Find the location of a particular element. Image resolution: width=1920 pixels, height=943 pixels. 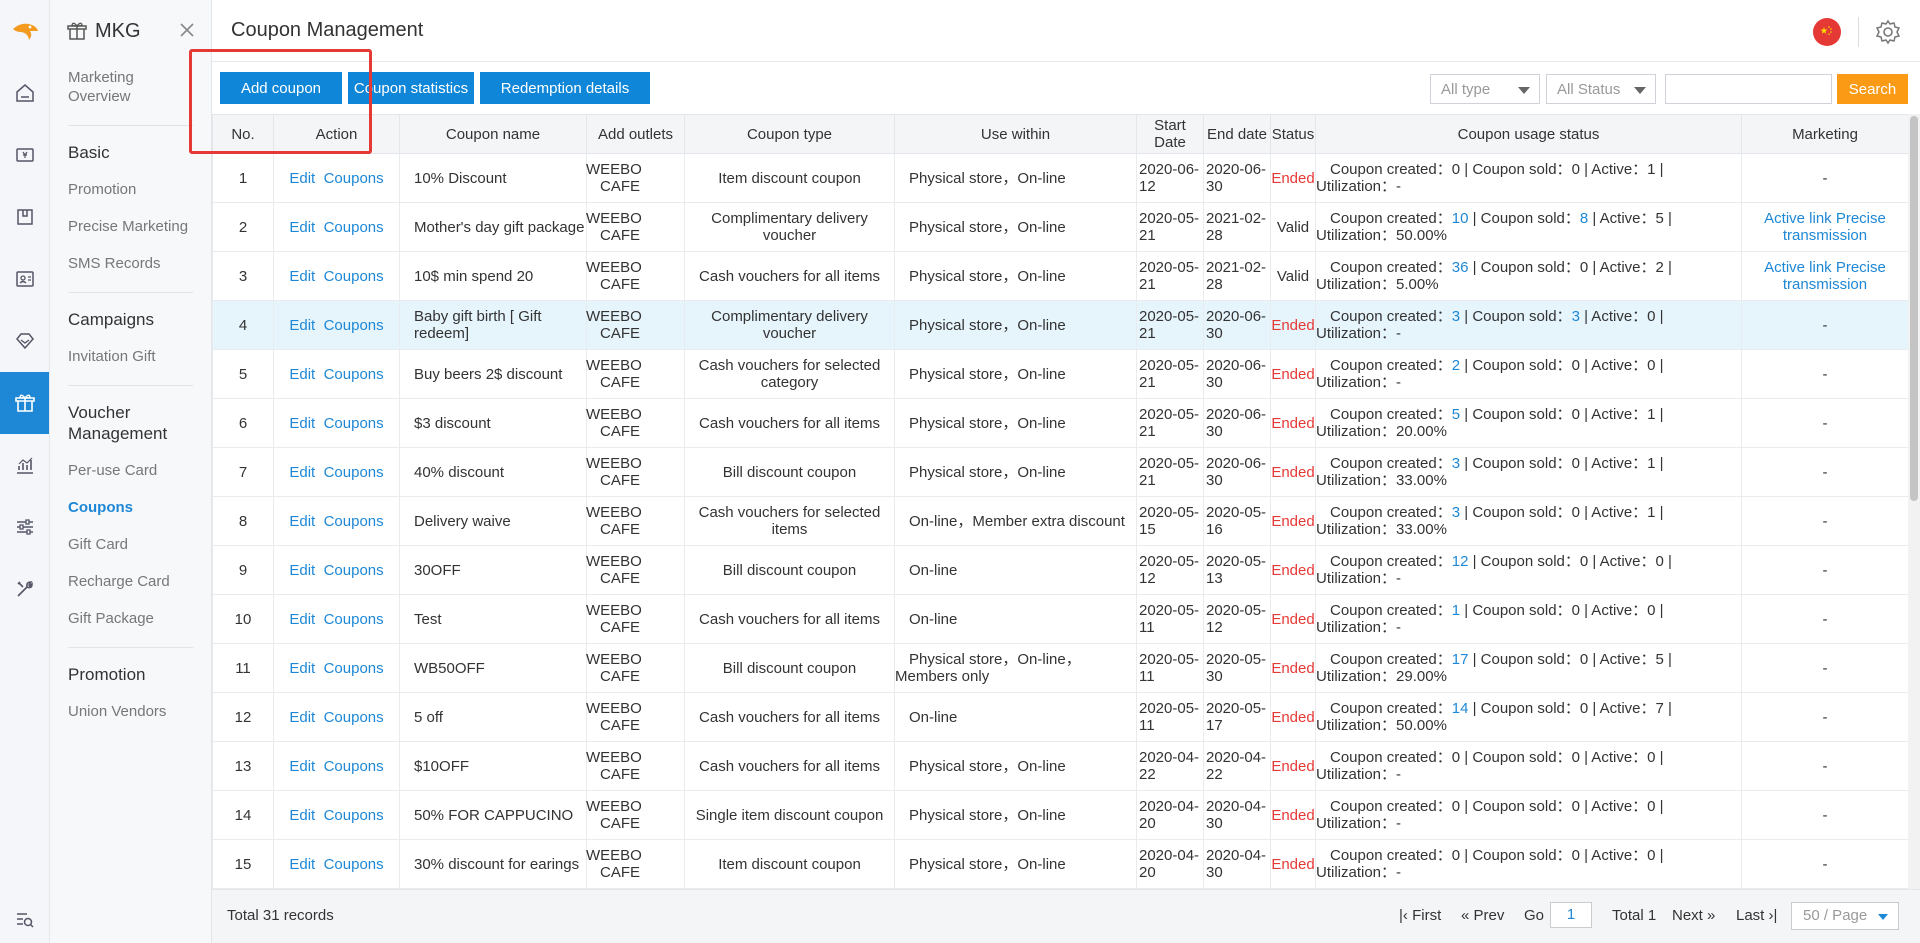

rail-tools is located at coordinates (24, 589).